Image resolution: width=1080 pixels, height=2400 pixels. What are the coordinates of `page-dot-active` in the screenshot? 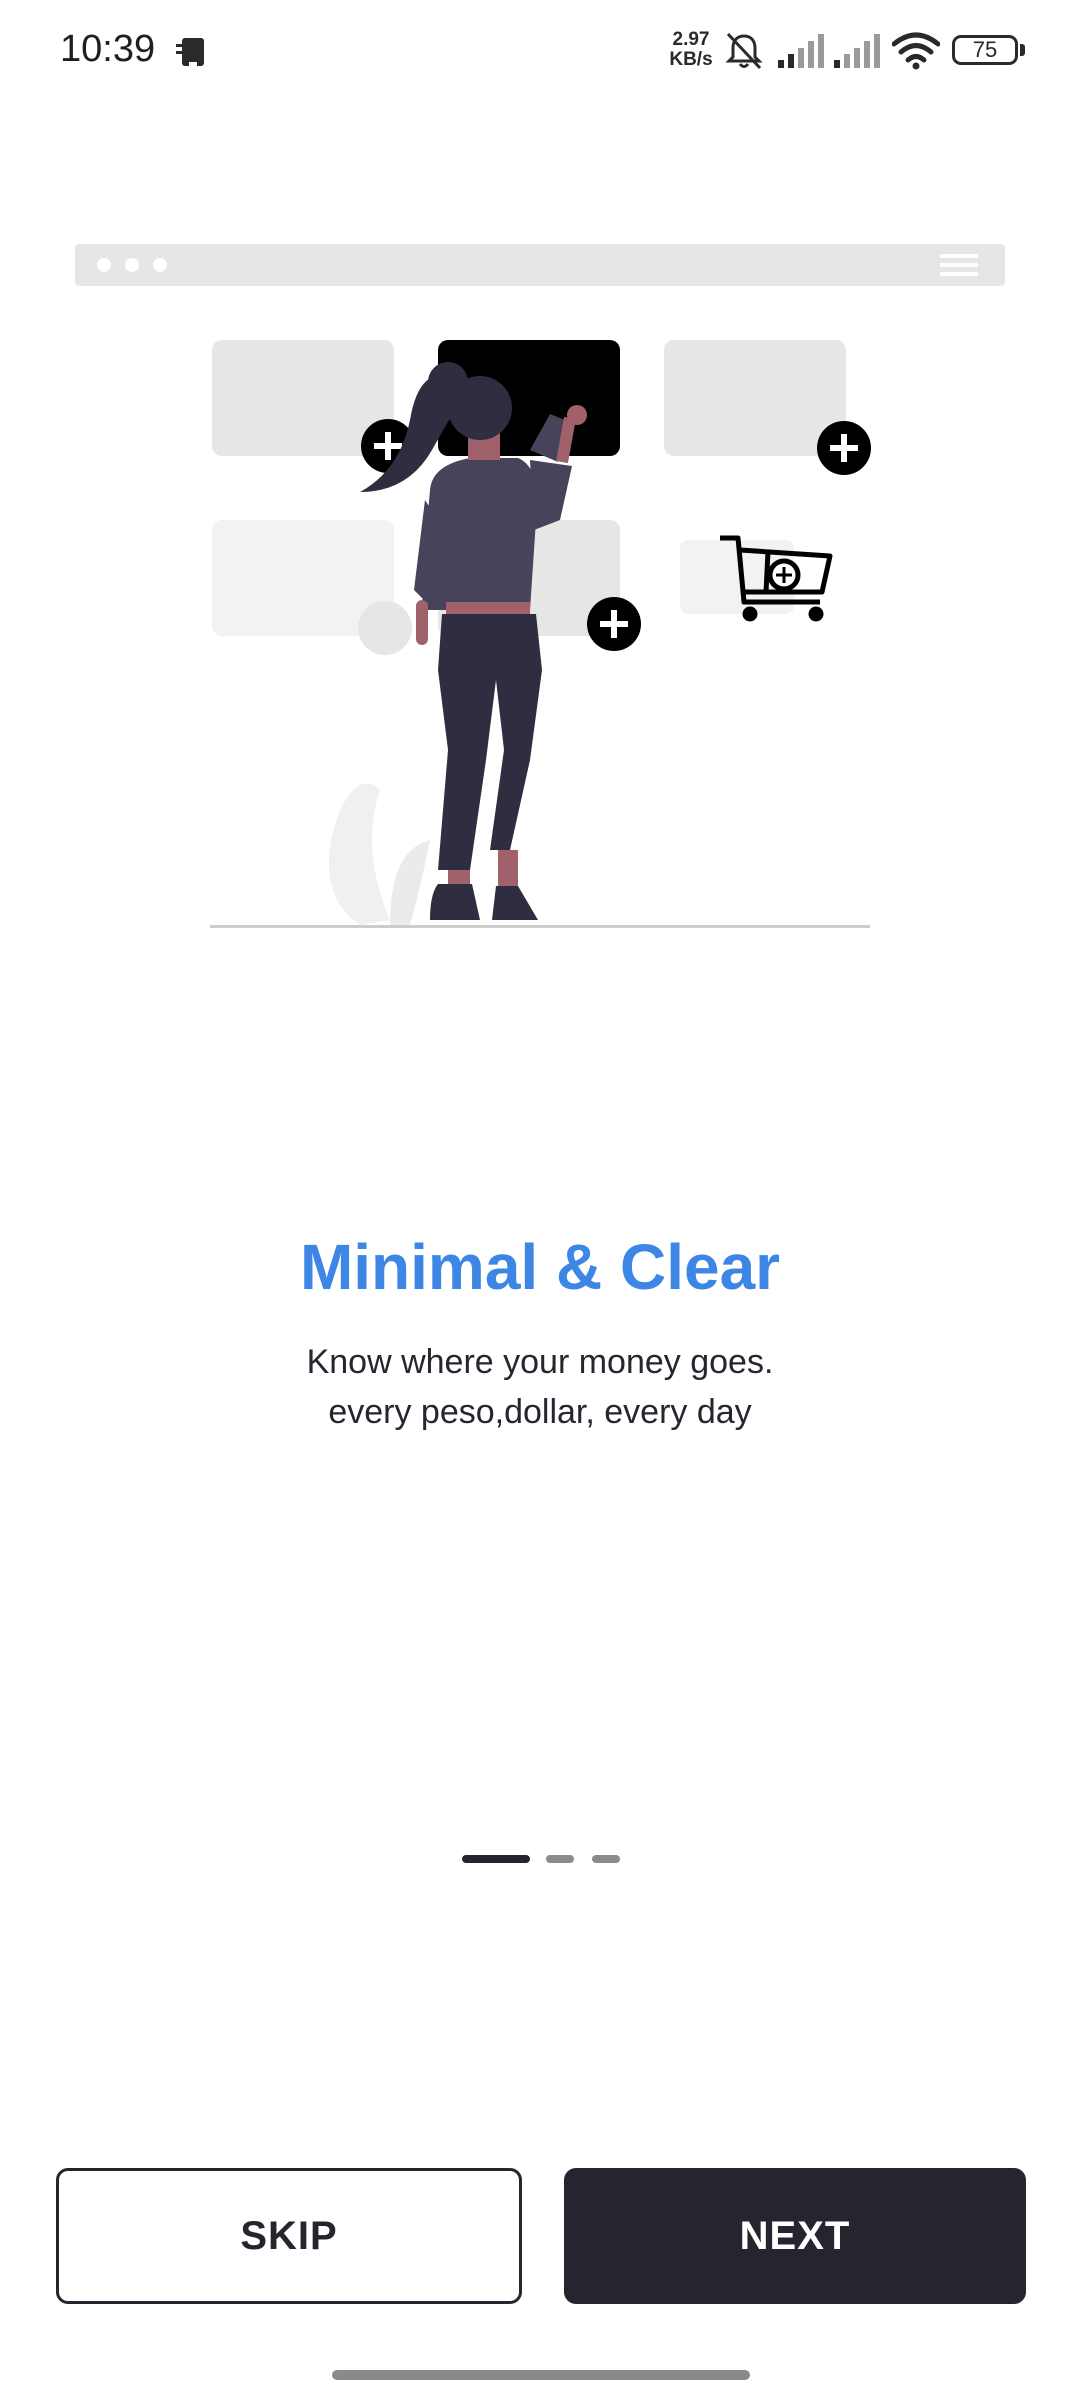 It's located at (496, 1859).